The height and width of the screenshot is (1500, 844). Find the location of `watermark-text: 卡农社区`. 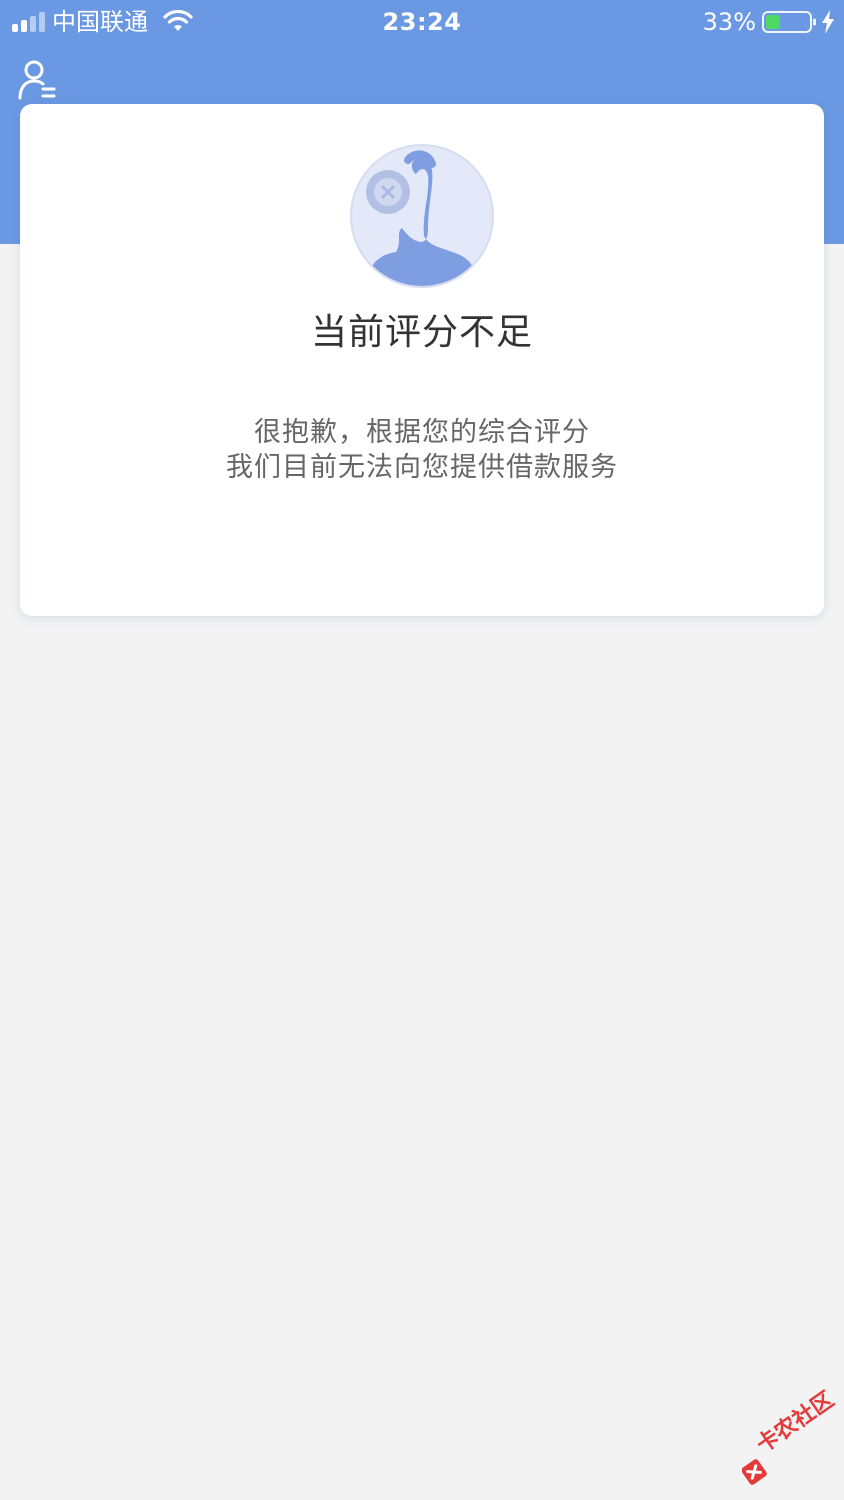

watermark-text: 卡农社区 is located at coordinates (795, 1423).